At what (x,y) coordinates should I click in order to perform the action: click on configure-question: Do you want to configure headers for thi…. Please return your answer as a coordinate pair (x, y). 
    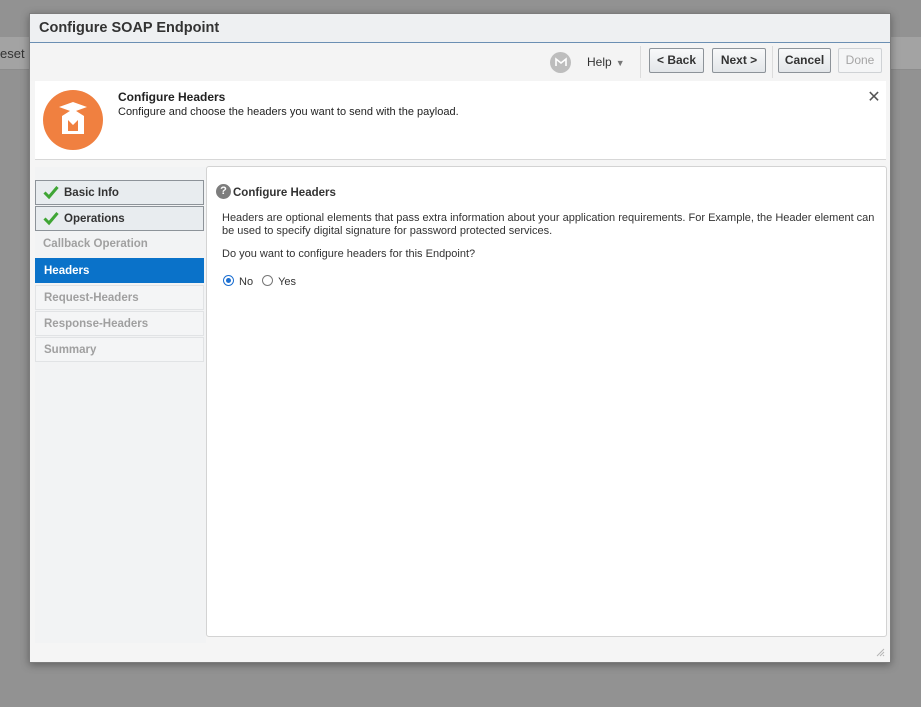
    Looking at the image, I should click on (349, 254).